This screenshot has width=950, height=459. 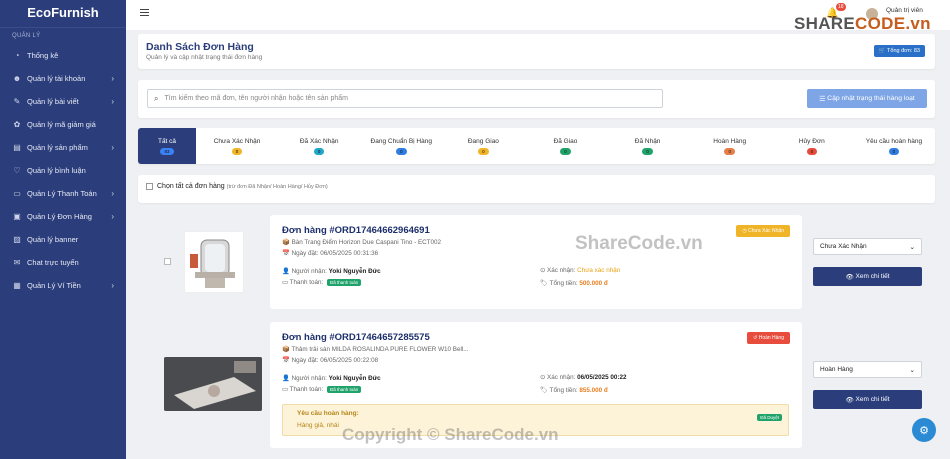 I want to click on settings-gear-icon: ⚙, so click(x=924, y=430).